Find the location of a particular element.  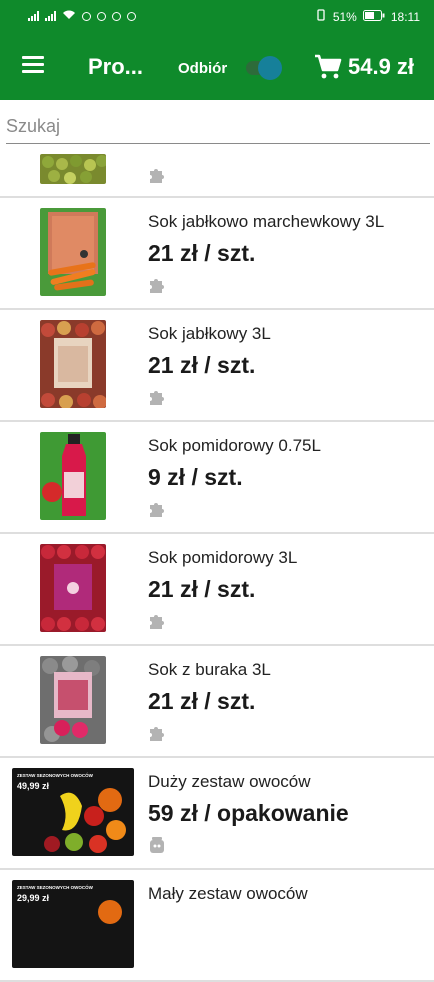

product-row: Sok z buraka 3L 21 zł / szt. is located at coordinates (217, 702).